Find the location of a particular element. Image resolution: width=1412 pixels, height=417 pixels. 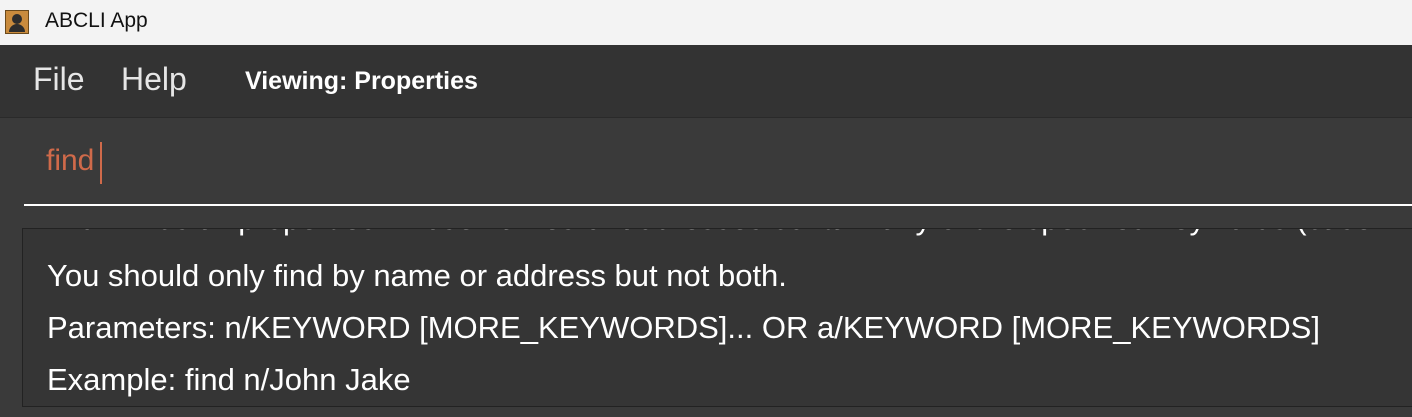

viewing-label: Viewing: Properties is located at coordinates (361, 81).